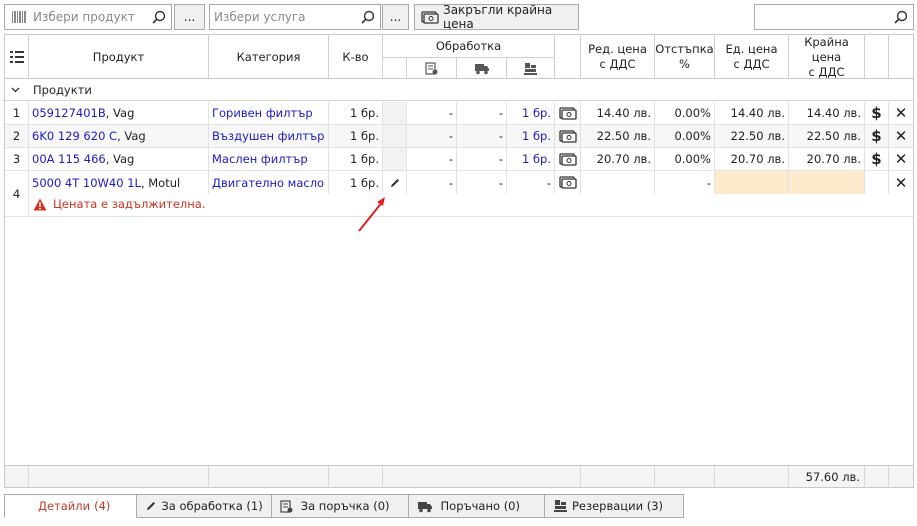  I want to click on column-header-unit-price: Ед. цена с ДДС, so click(752, 57).